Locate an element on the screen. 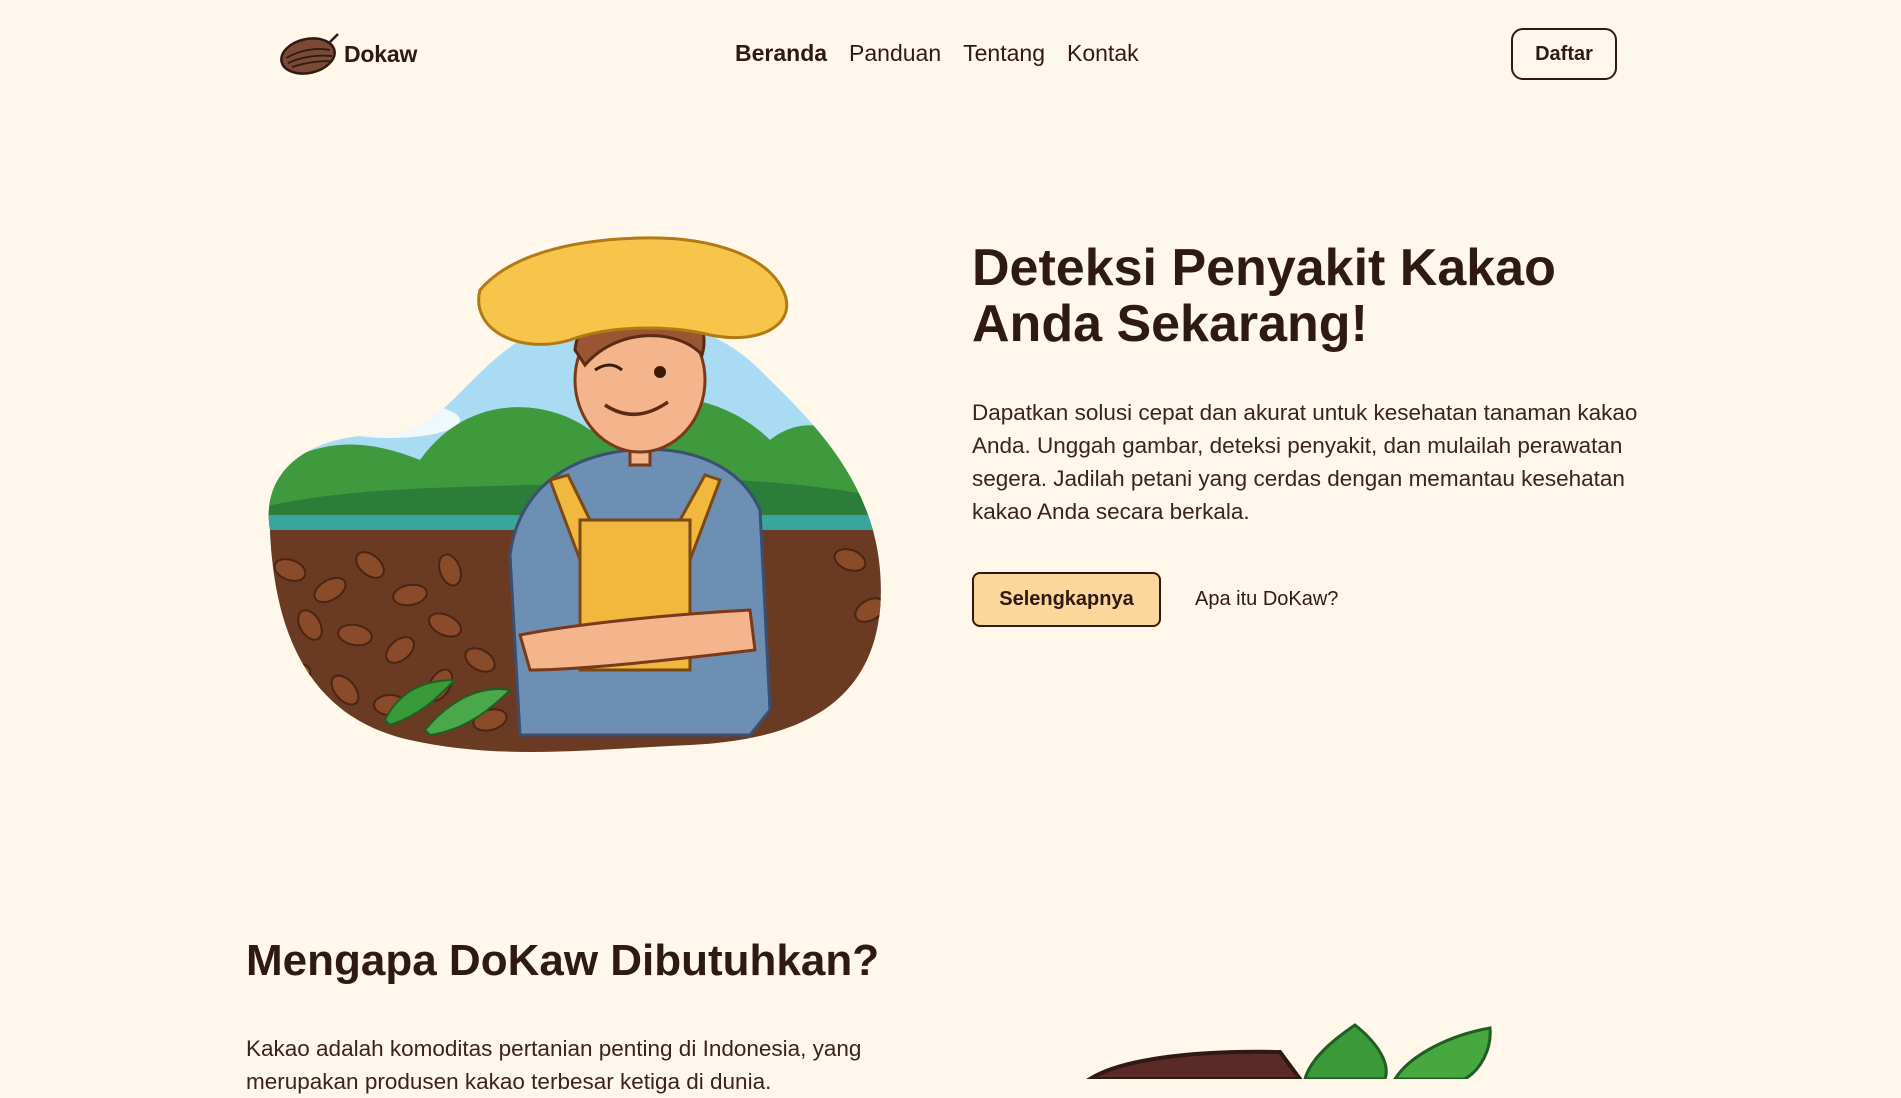  nav-item-beranda: Beranda is located at coordinates (781, 53).